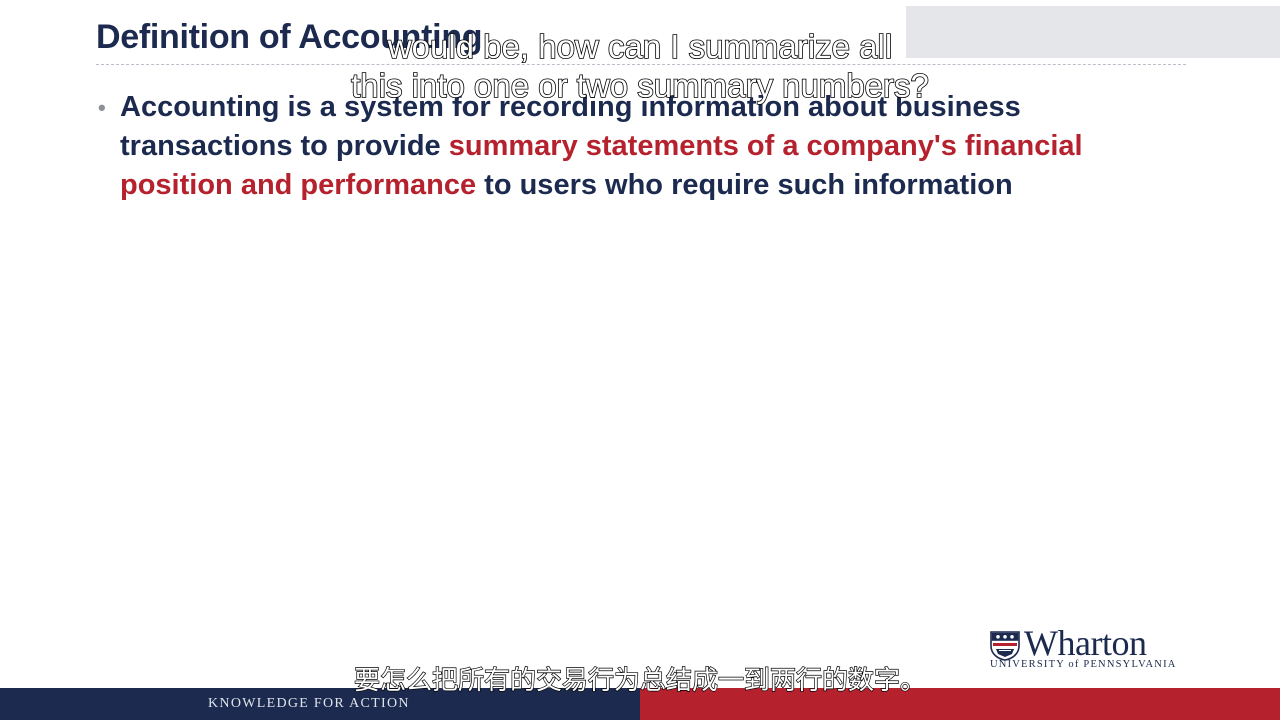 The width and height of the screenshot is (1280, 720). Describe the element at coordinates (639, 680) in the screenshot. I see `caption-chinese: 要怎么把所有的交易行为总结成一到两行的数字。` at that location.